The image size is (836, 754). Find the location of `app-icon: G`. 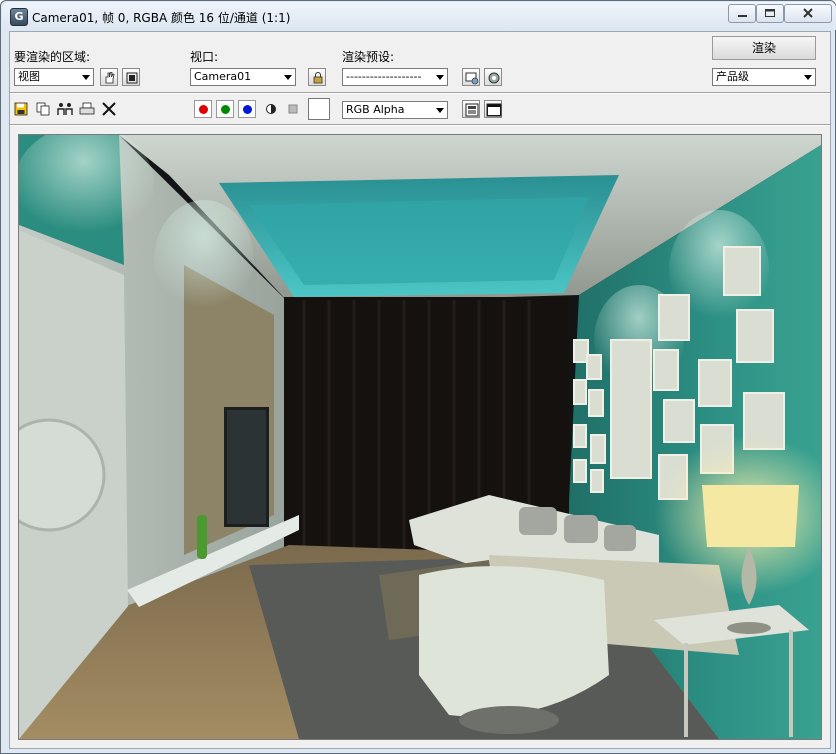

app-icon: G is located at coordinates (19, 17).